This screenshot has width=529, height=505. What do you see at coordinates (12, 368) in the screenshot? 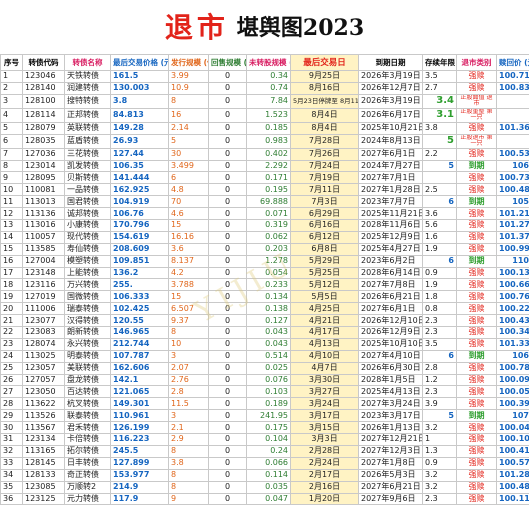
I see `cell-idx: 25` at bounding box center [12, 368].